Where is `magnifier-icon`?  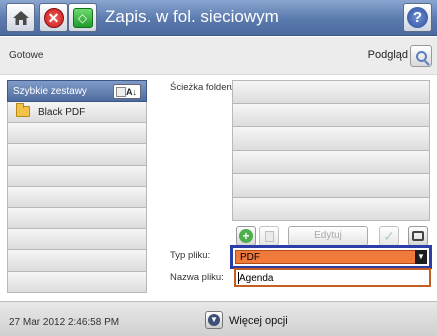
magnifier-icon is located at coordinates (421, 56).